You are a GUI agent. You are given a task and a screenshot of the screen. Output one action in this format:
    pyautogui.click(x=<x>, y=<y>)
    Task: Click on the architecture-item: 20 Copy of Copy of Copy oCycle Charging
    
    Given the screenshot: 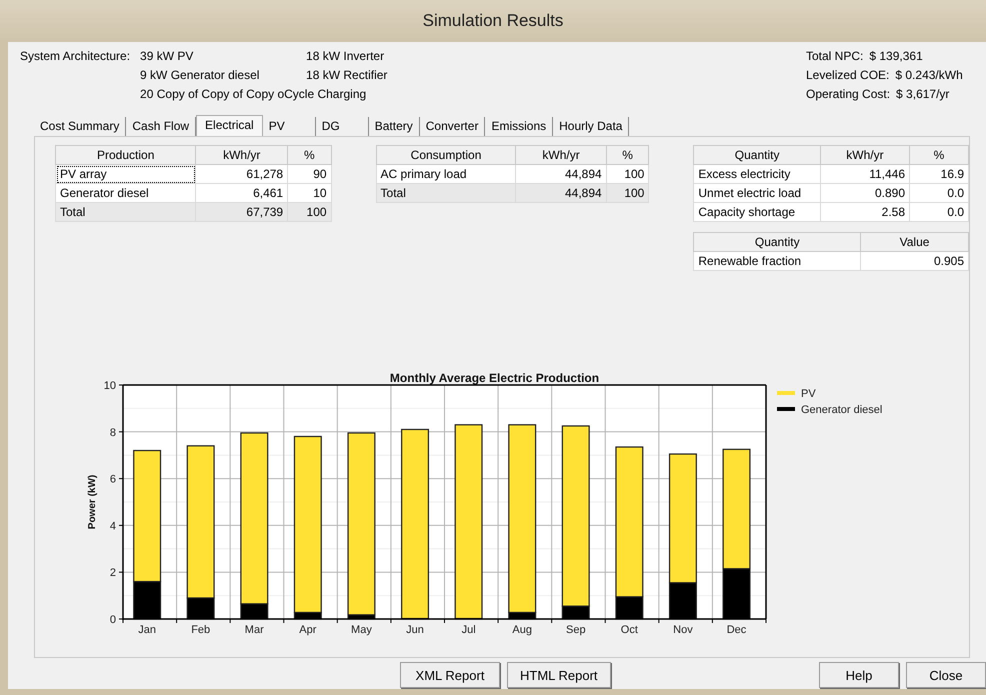 What is the action you would take?
    pyautogui.click(x=253, y=94)
    